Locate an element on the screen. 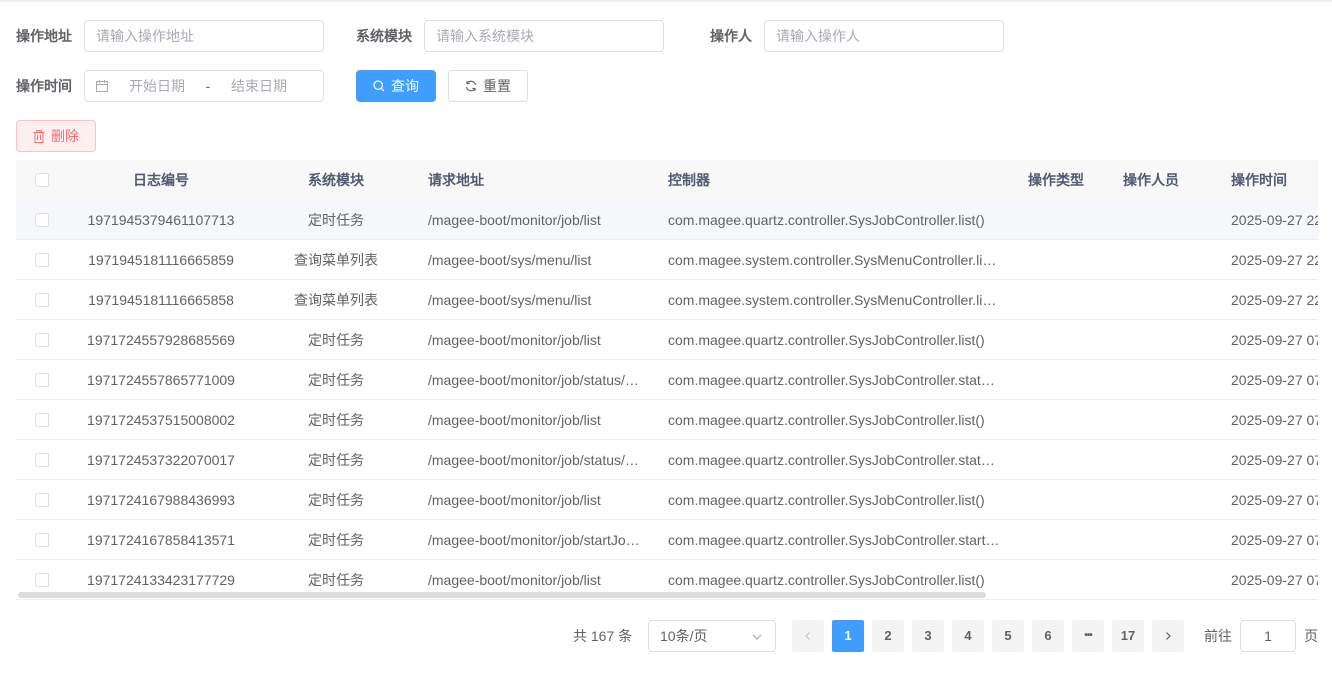 Image resolution: width=1332 pixels, height=680 pixels. search-button: 查询 is located at coordinates (396, 86).